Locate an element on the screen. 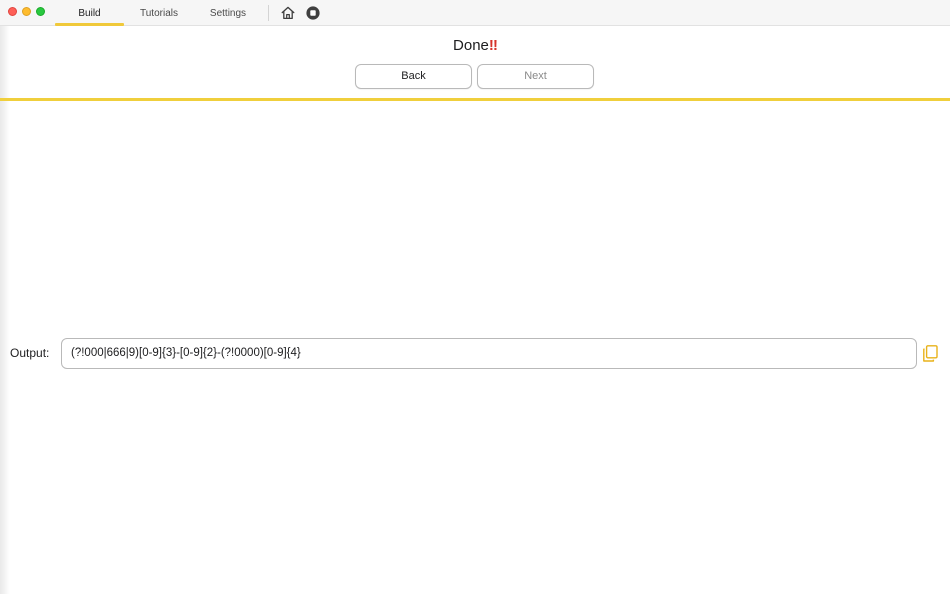 The width and height of the screenshot is (950, 594). tab-tutorials: Tutorials is located at coordinates (159, 13).